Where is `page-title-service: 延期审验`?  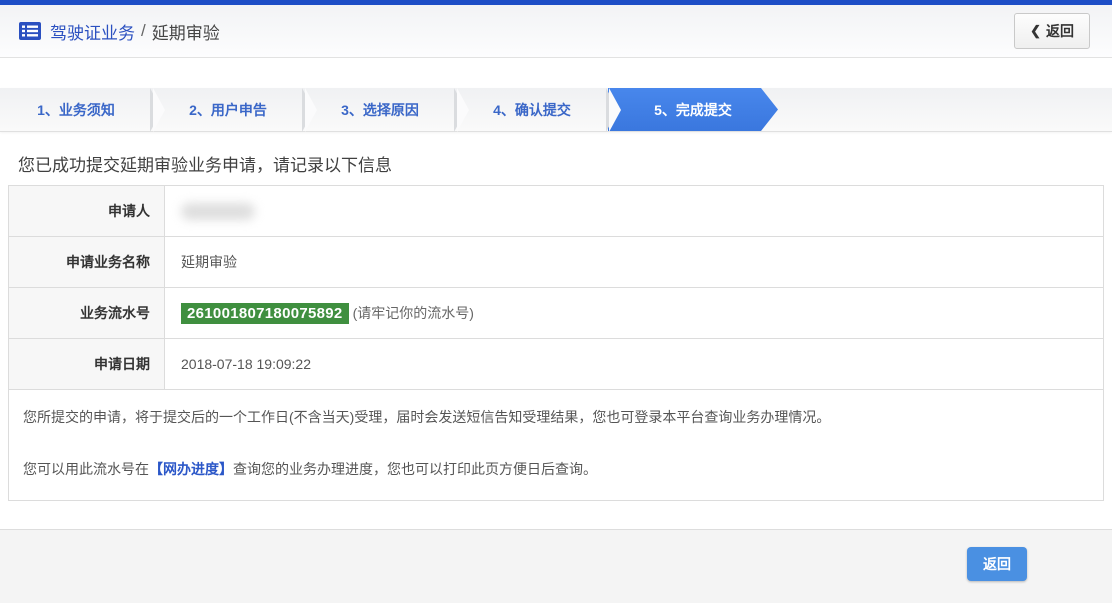 page-title-service: 延期审验 is located at coordinates (185, 33).